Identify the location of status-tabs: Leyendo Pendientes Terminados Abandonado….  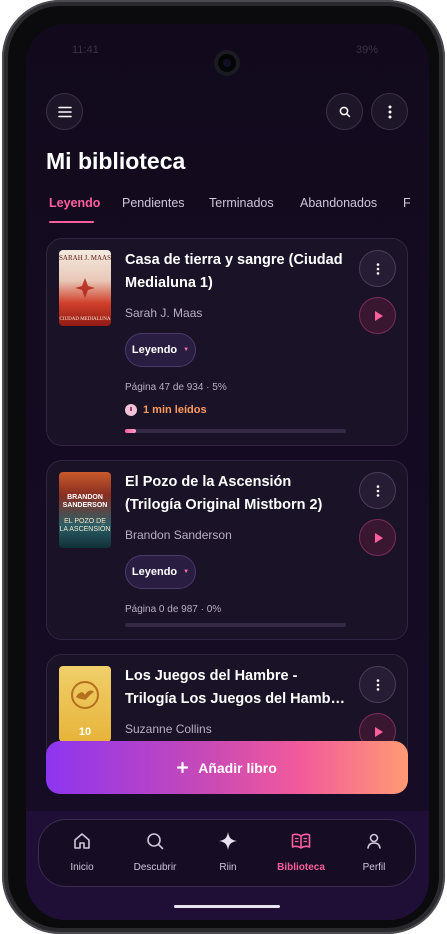
(227, 212).